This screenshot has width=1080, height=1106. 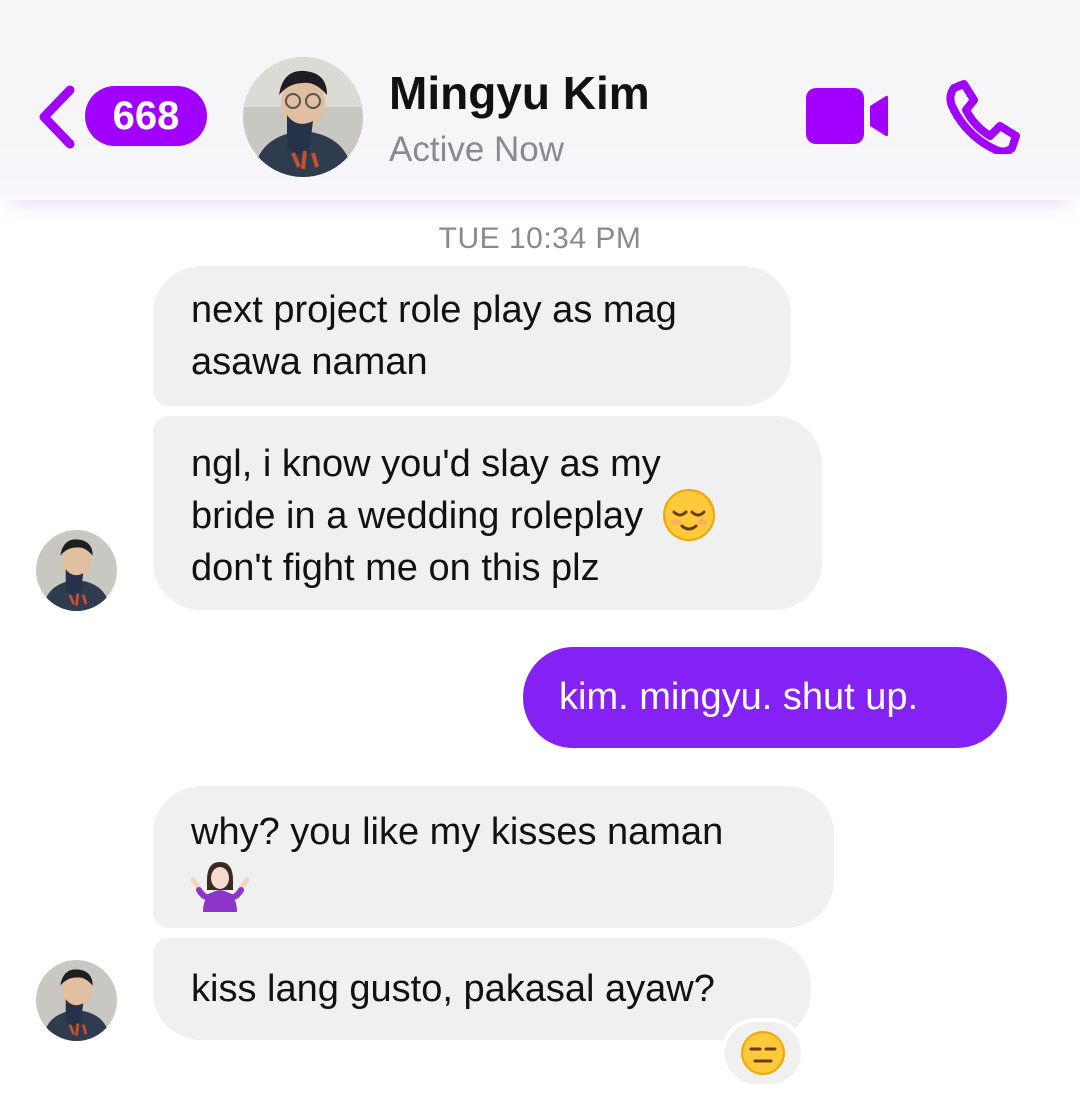 What do you see at coordinates (847, 116) in the screenshot?
I see `video-call-icon` at bounding box center [847, 116].